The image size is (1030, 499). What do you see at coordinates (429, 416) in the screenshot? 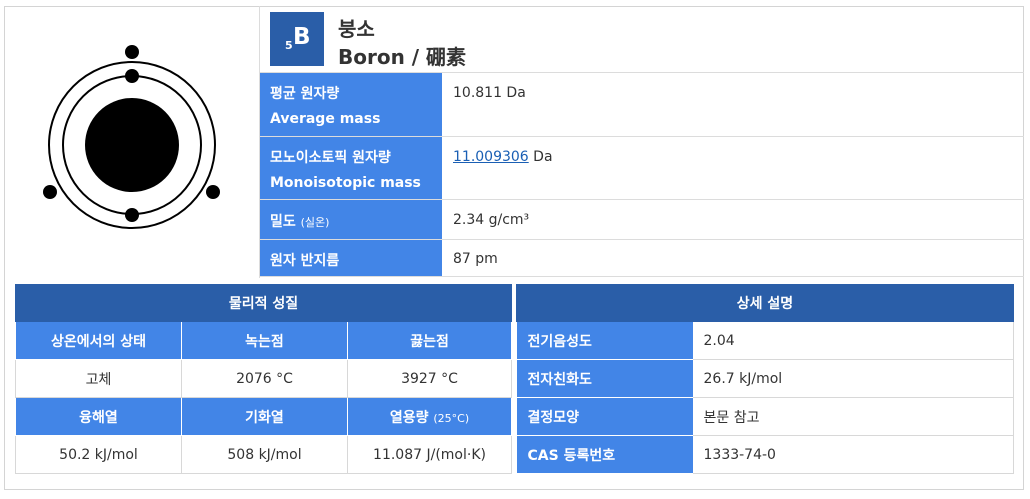
I see `header-heat-capacity: 열용량 (25°C)` at bounding box center [429, 416].